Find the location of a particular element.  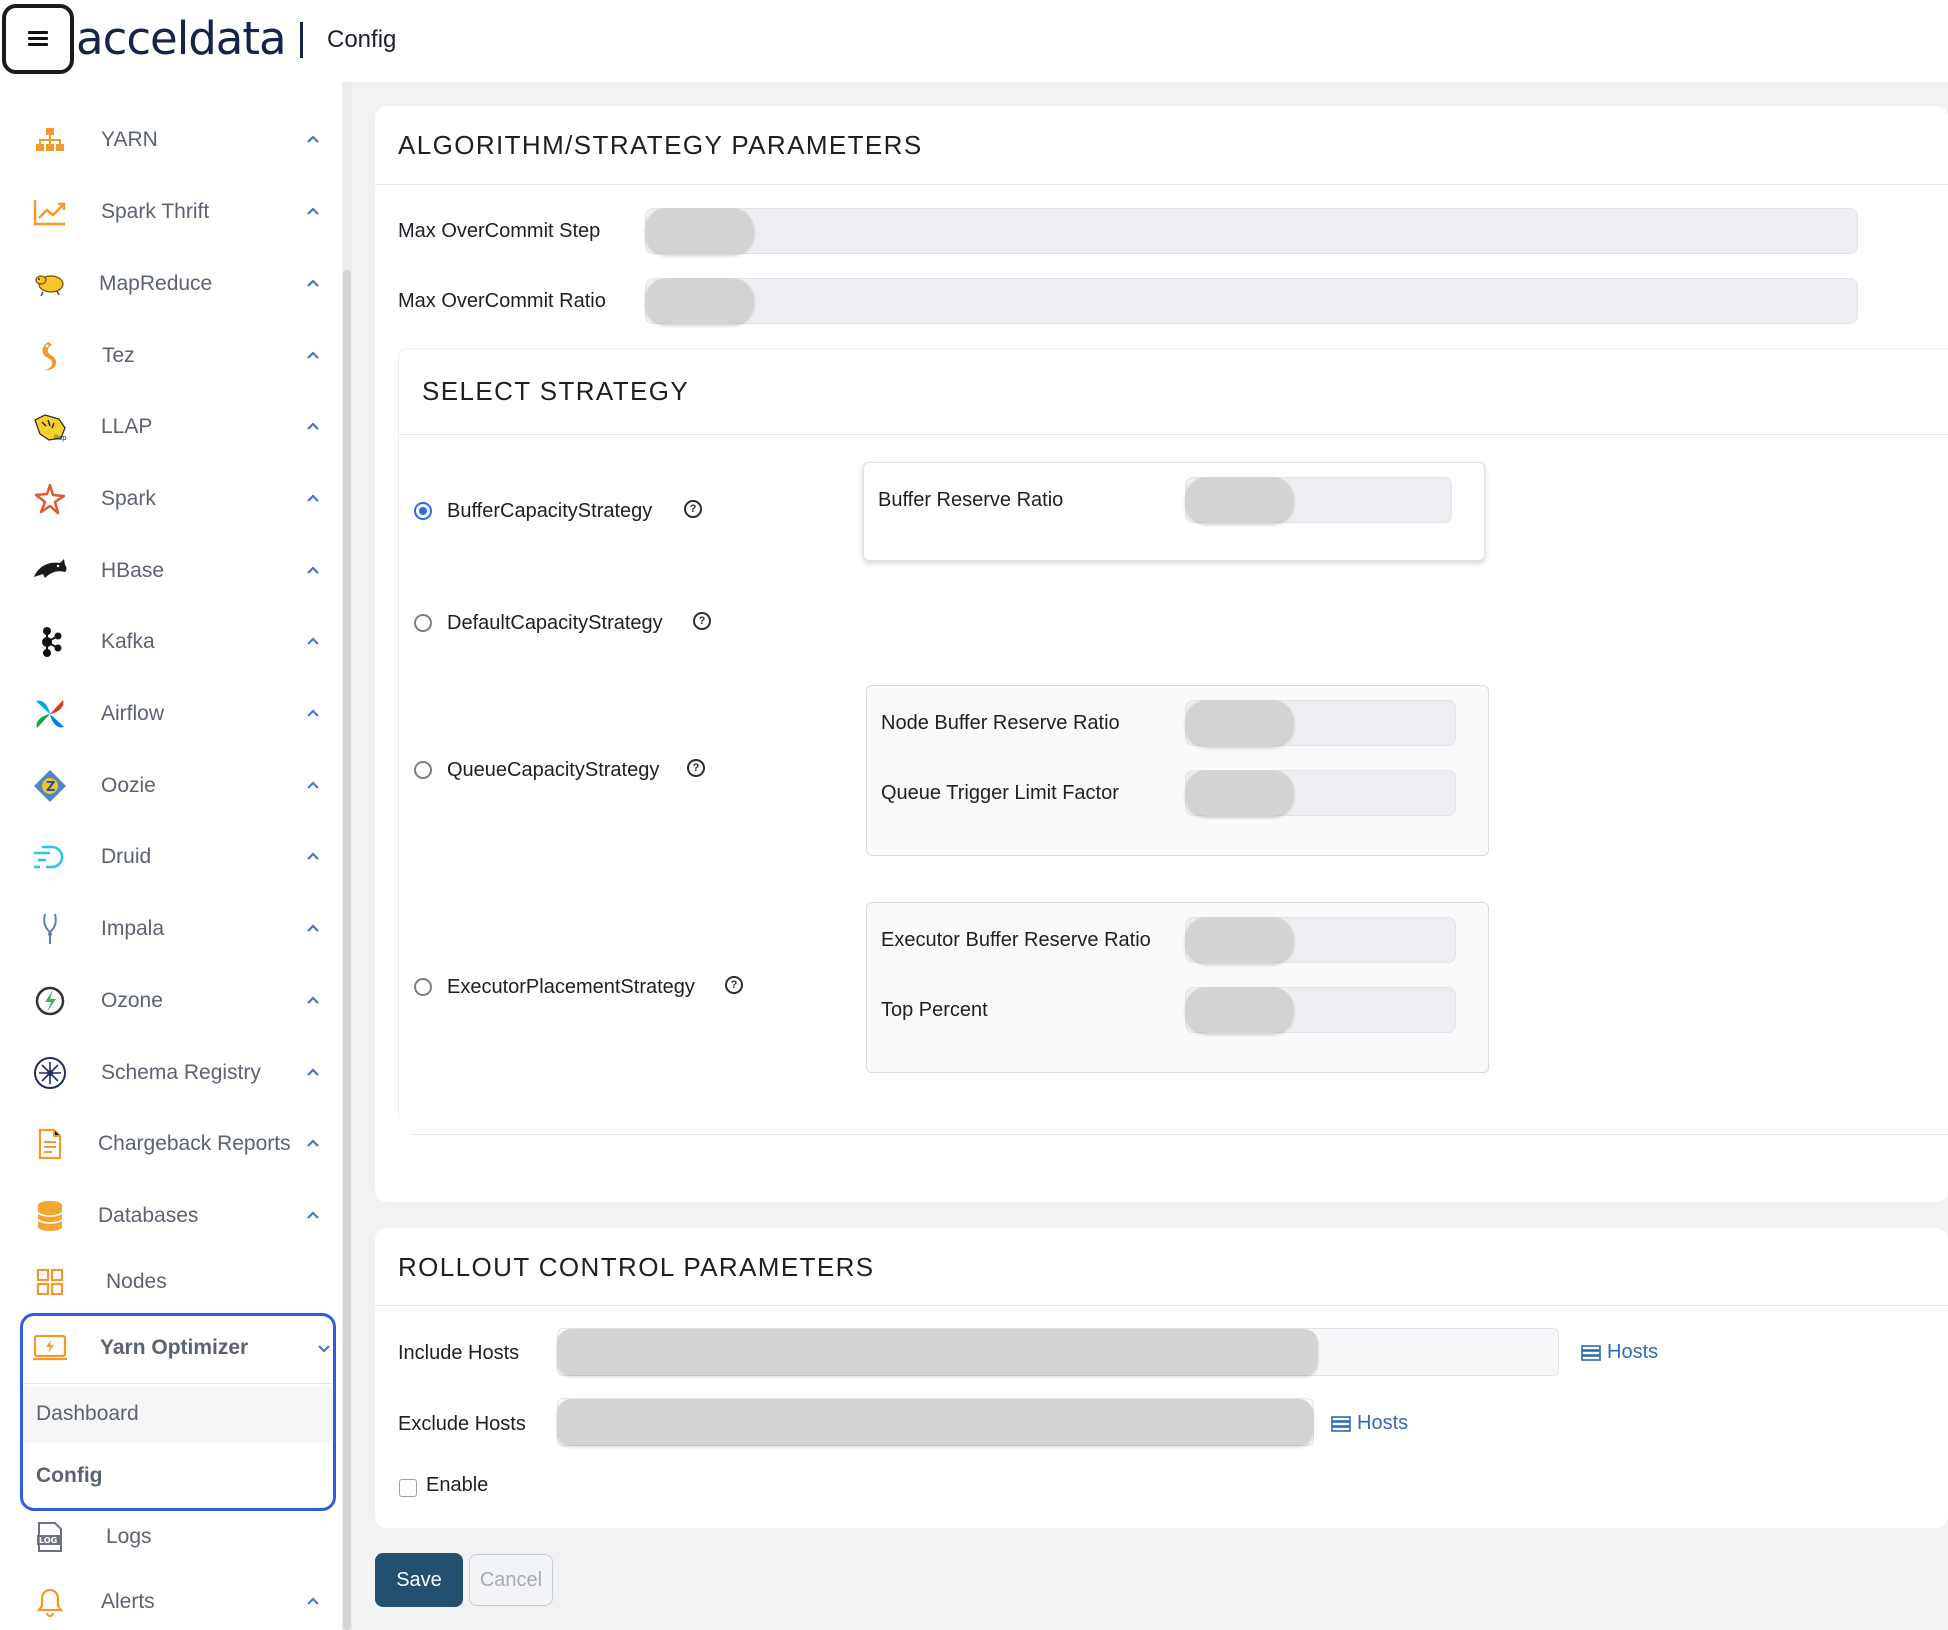

sidebar-item-alerts: Alerts is located at coordinates (171, 1602).